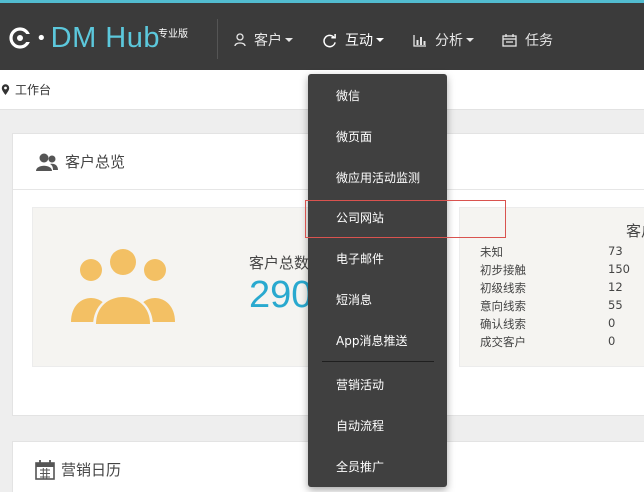 This screenshot has width=644, height=492. Describe the element at coordinates (91, 470) in the screenshot. I see `panel-title: 营销日历` at that location.